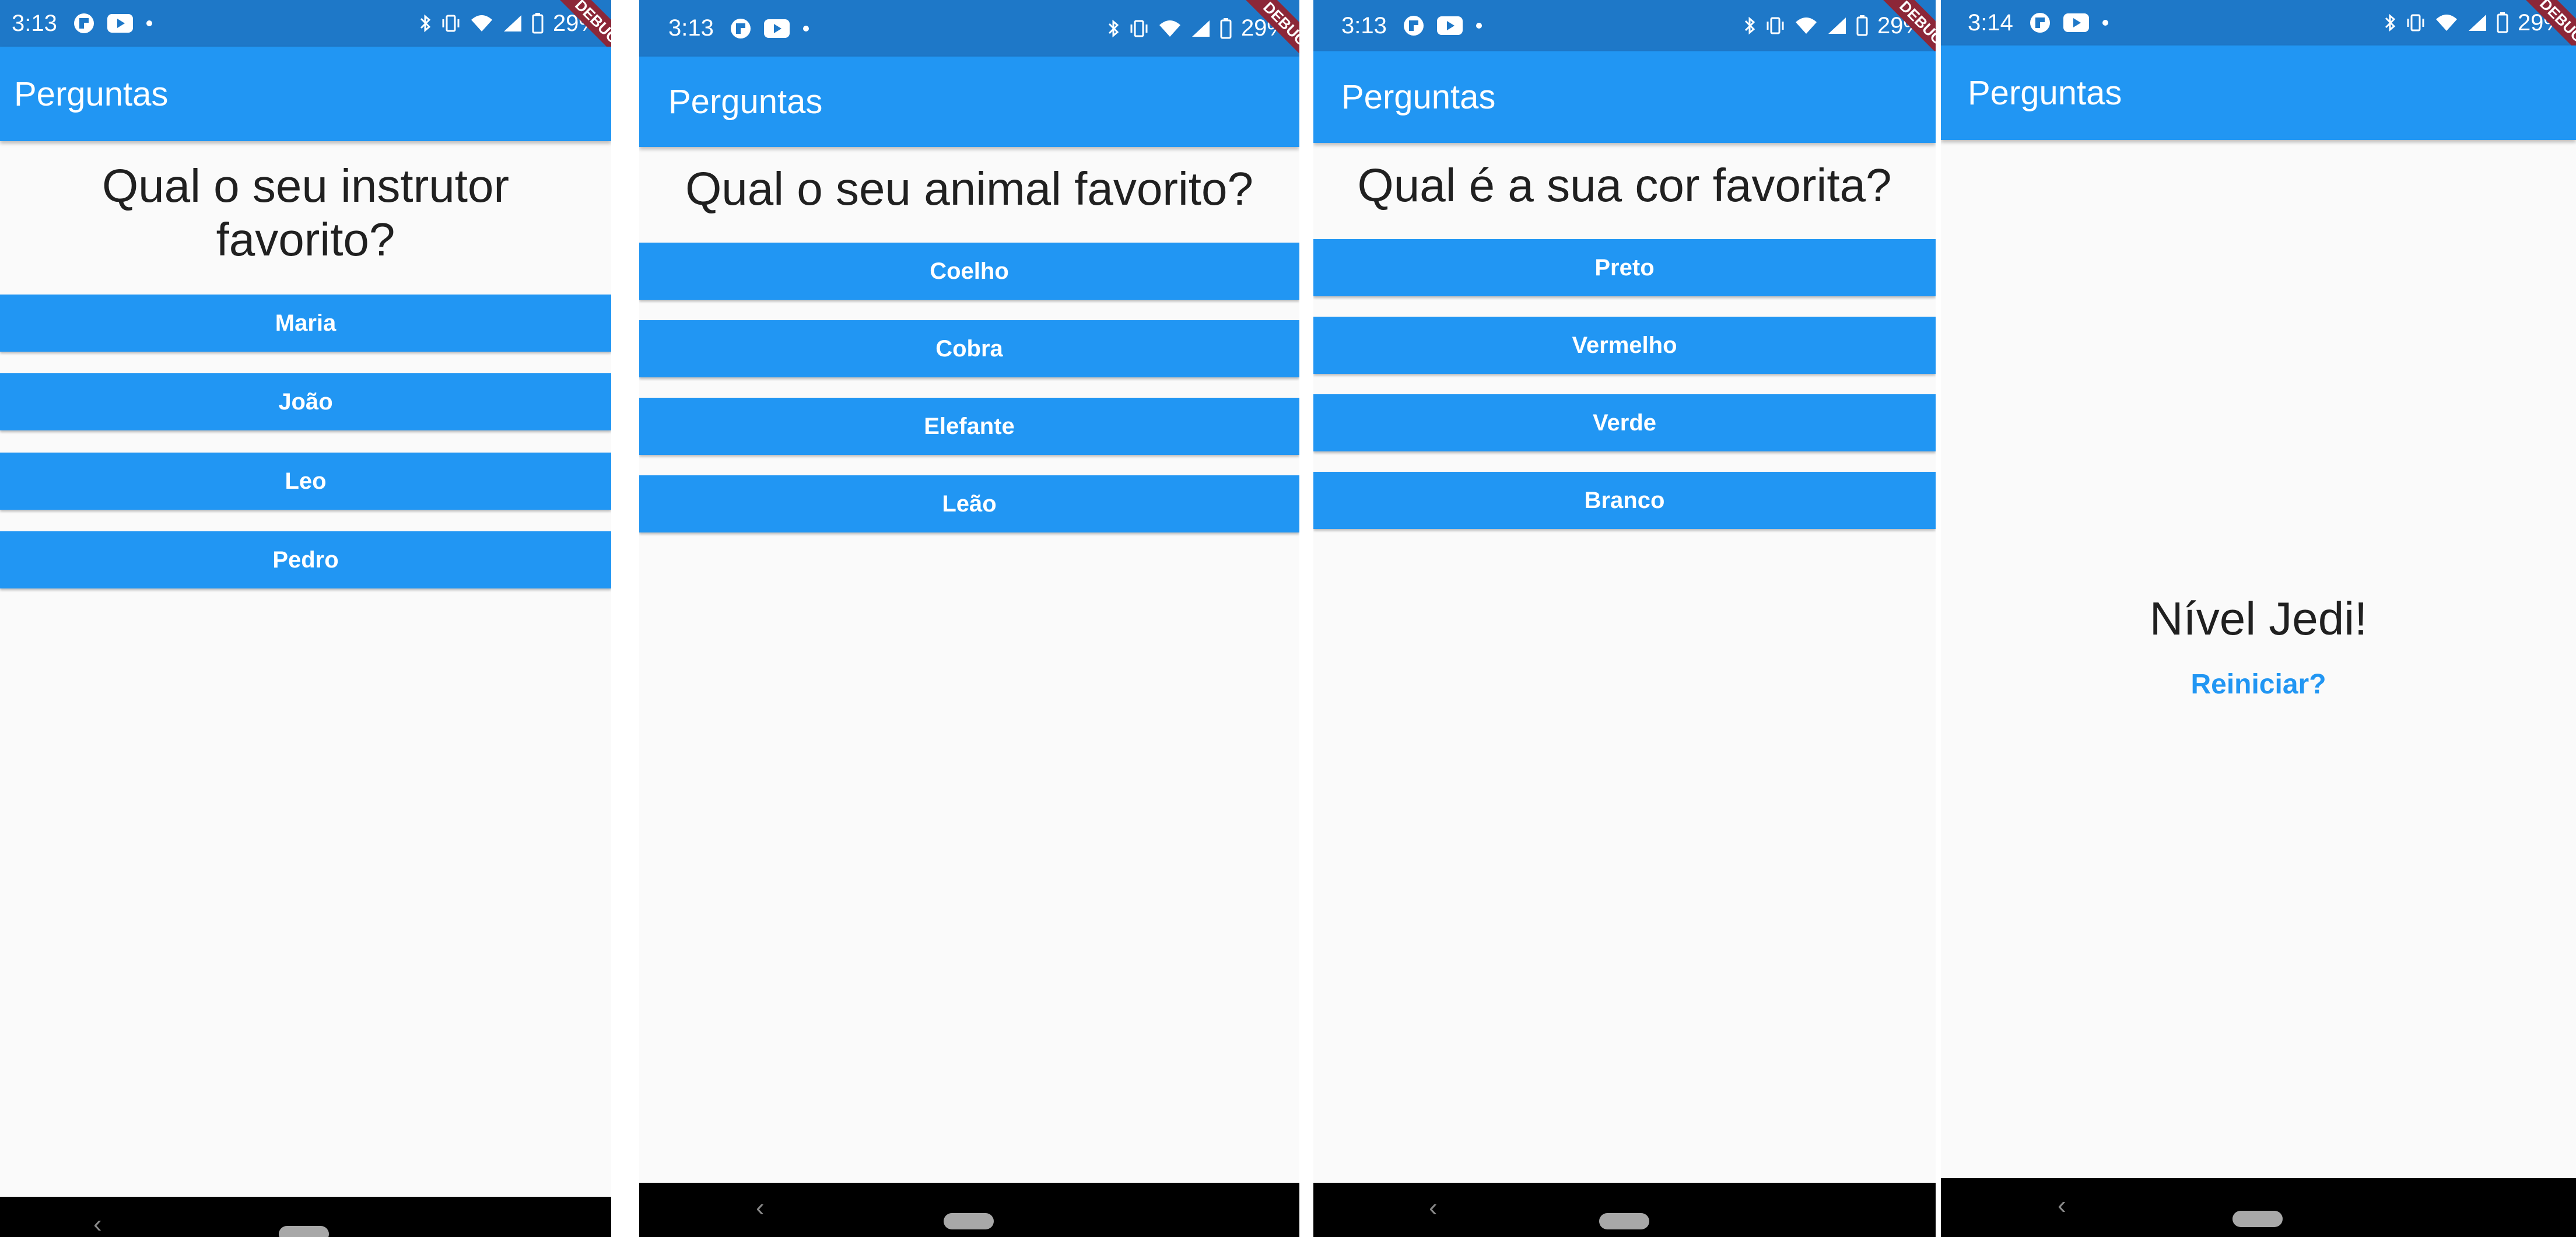 The width and height of the screenshot is (2576, 1237). What do you see at coordinates (1624, 345) in the screenshot?
I see `answer-button-vermelho: Vermelho` at bounding box center [1624, 345].